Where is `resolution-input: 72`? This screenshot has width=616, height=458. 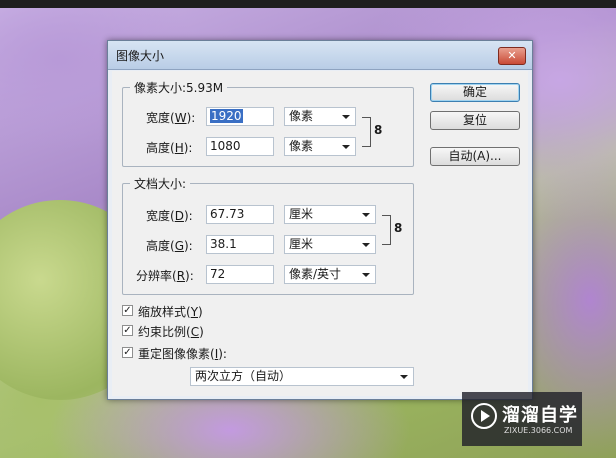
resolution-input: 72 is located at coordinates (240, 274).